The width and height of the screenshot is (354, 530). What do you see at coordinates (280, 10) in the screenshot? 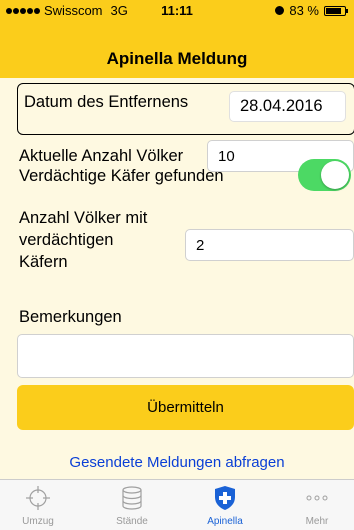
I see `lock-rotation-icon` at bounding box center [280, 10].